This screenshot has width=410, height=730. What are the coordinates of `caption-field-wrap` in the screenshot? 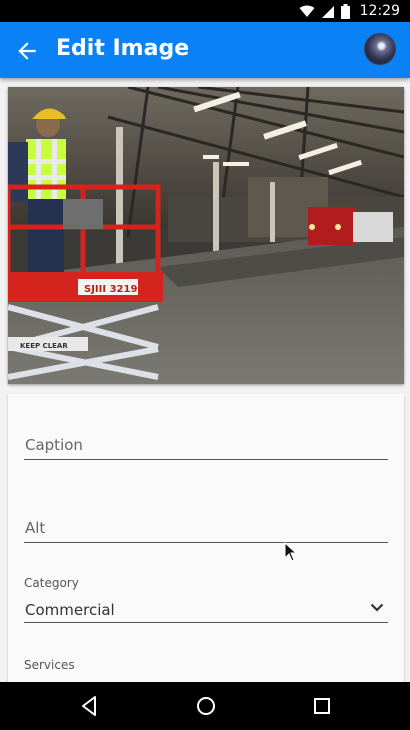 It's located at (206, 445).